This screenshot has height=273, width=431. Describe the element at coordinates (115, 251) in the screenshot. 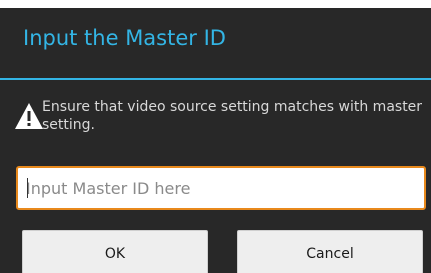

I see `ok-button: OK` at that location.